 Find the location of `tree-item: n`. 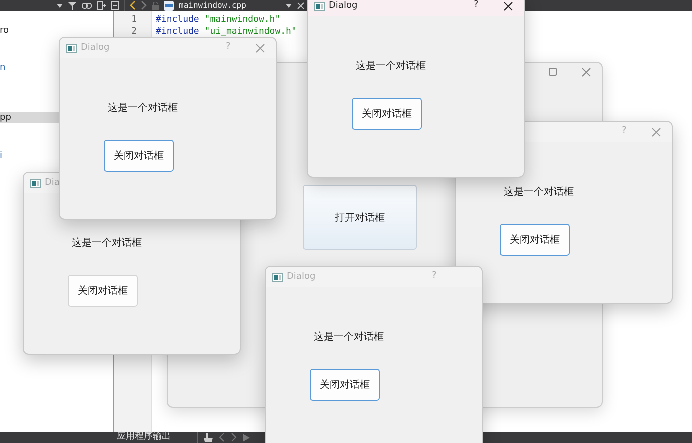

tree-item: n is located at coordinates (3, 67).